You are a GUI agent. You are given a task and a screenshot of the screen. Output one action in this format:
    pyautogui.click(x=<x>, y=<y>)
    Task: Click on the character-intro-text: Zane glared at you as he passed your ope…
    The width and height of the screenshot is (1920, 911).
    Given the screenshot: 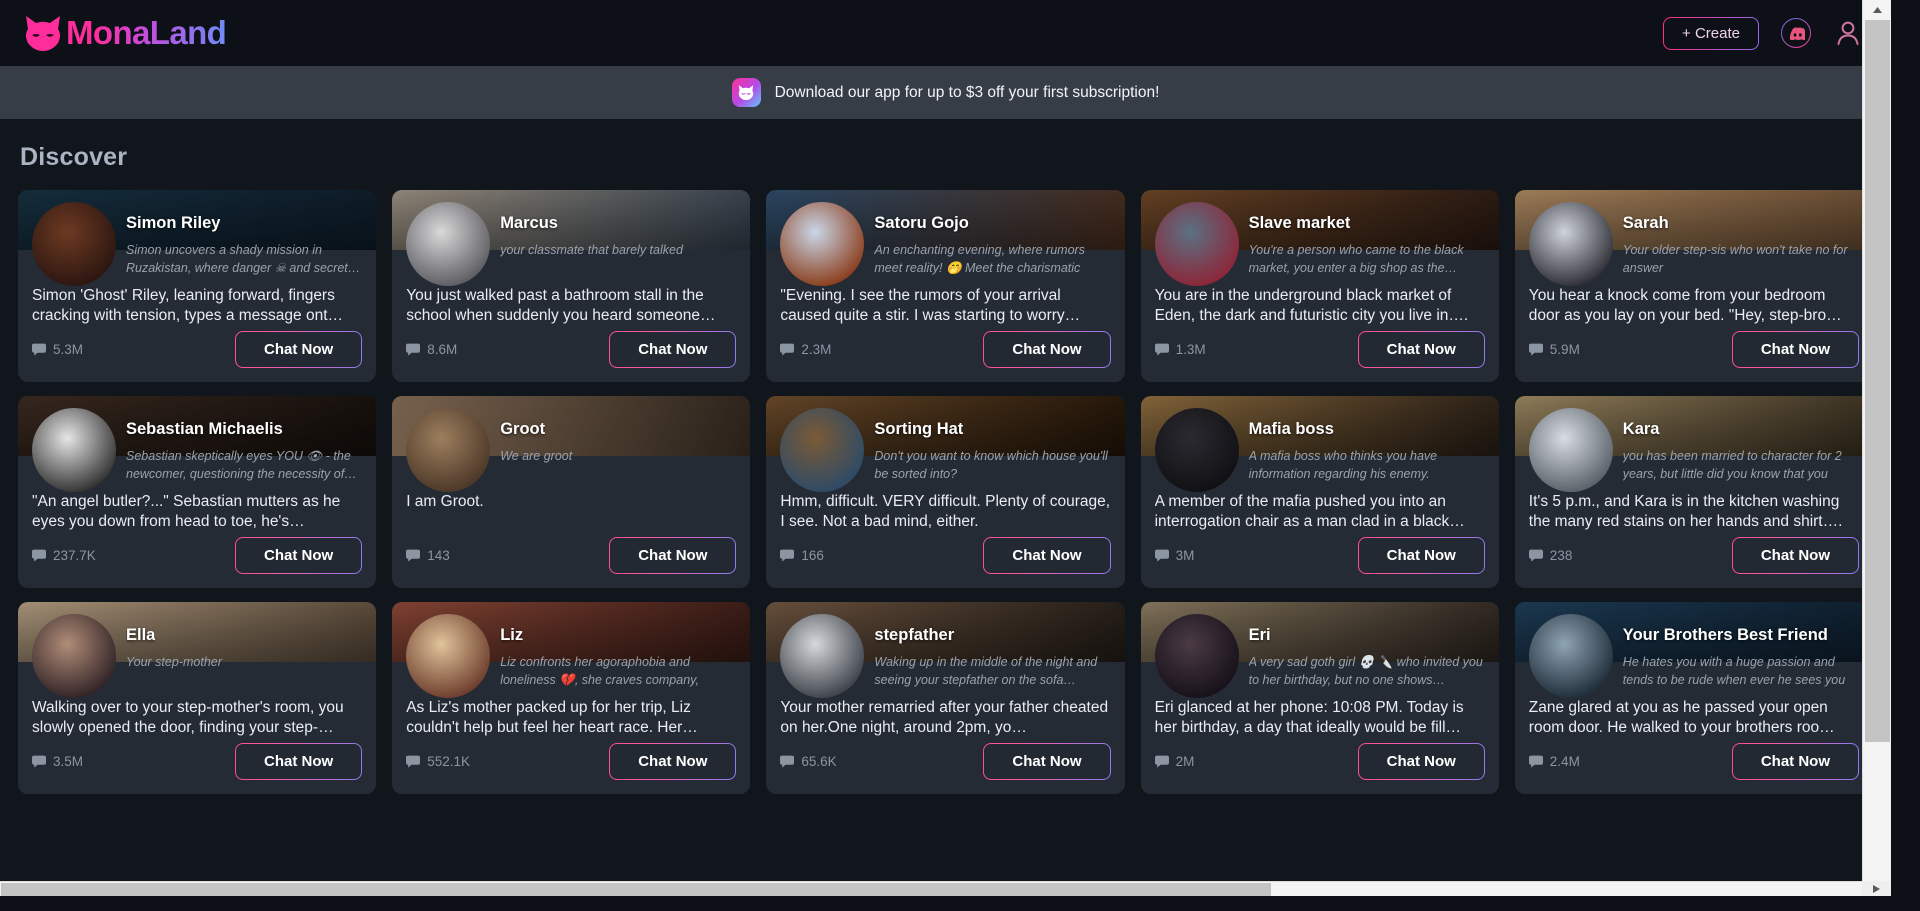 What is the action you would take?
    pyautogui.click(x=1681, y=717)
    